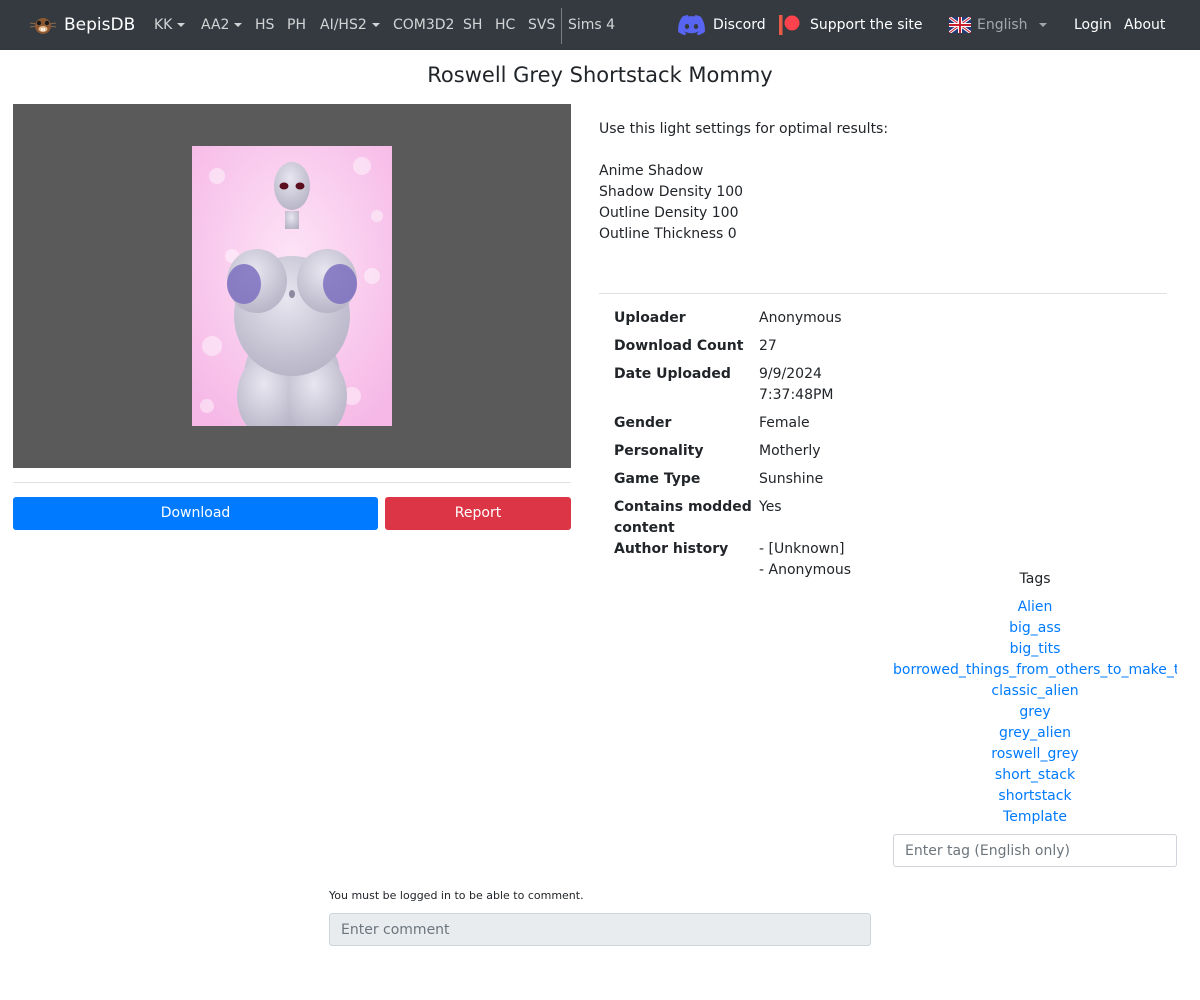 The width and height of the screenshot is (1200, 1000). What do you see at coordinates (1035, 628) in the screenshot?
I see `tag-link: big_ass` at bounding box center [1035, 628].